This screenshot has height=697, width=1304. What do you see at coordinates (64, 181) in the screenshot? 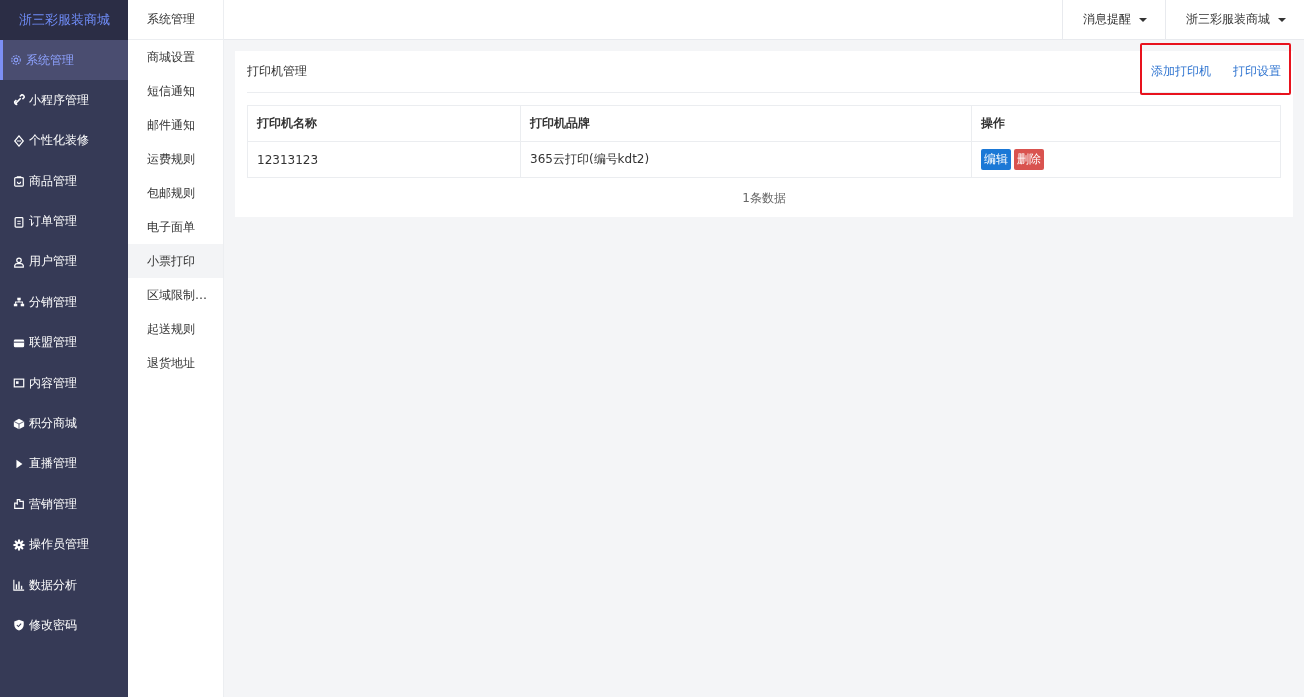
I see `sidebar-item: 商品管理` at bounding box center [64, 181].